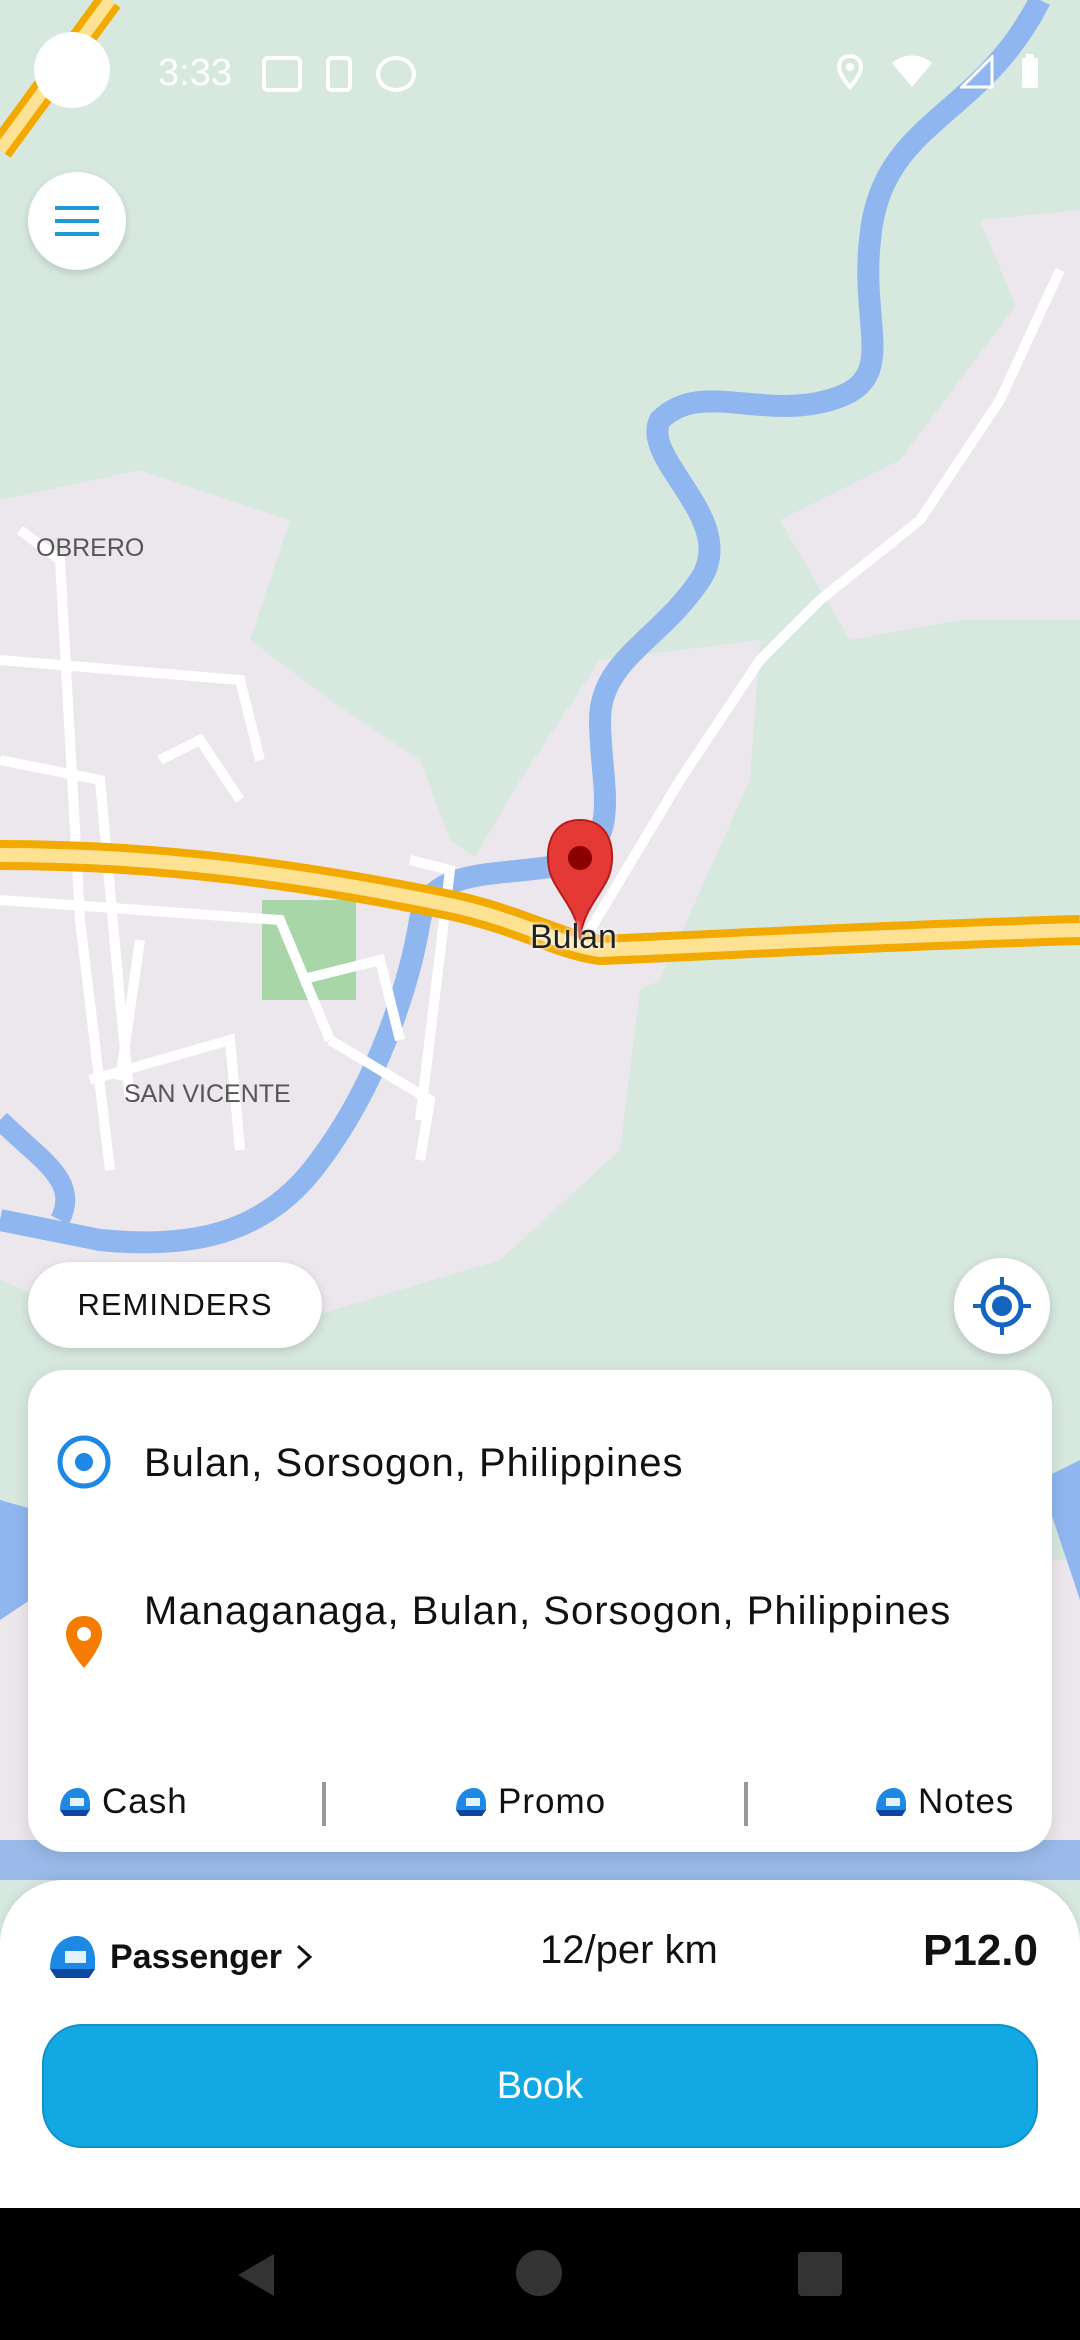 This screenshot has height=2340, width=1080. I want to click on crosshair-icon, so click(1002, 1306).